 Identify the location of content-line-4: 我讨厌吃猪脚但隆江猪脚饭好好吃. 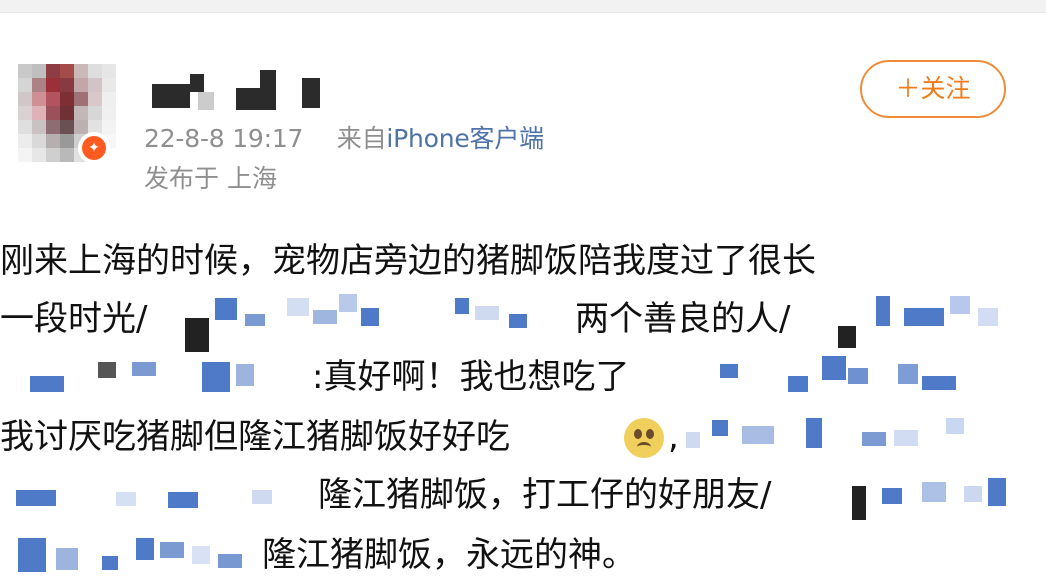
(255, 437).